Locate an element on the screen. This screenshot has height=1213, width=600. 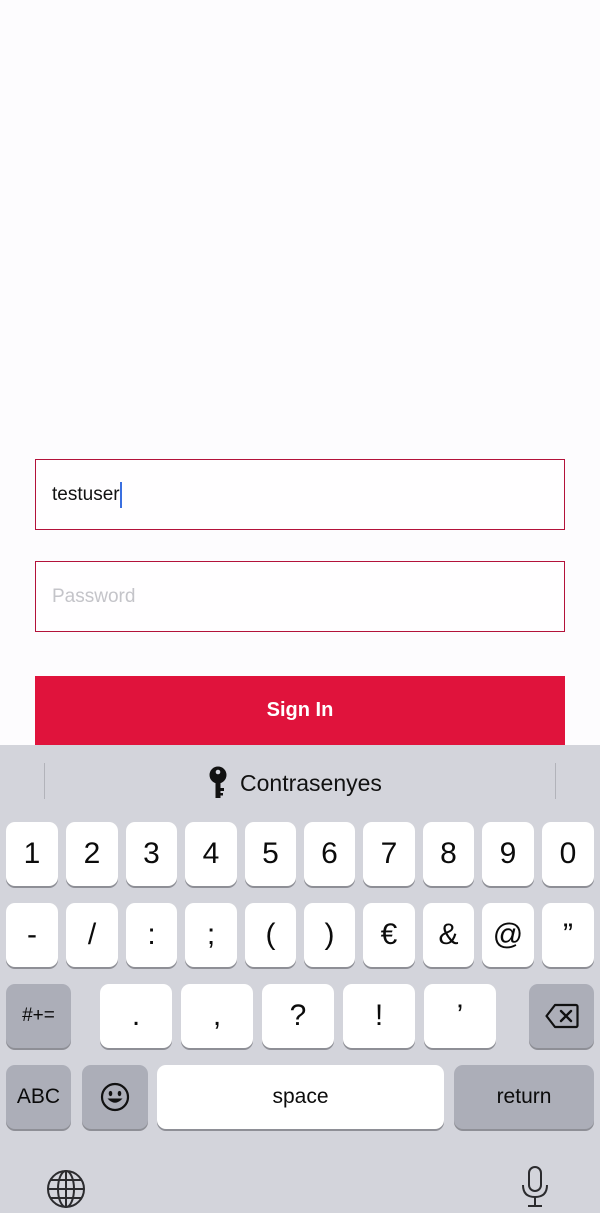
emoji-icon is located at coordinates (115, 1097).